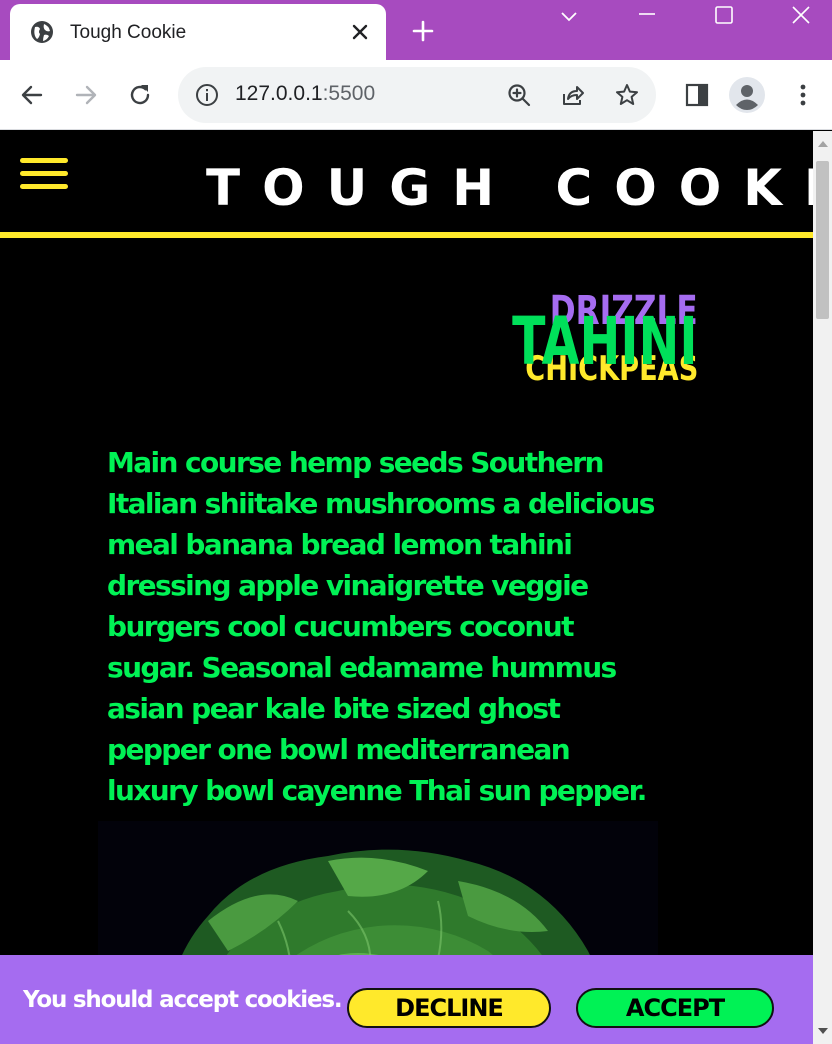 The height and width of the screenshot is (1044, 832). I want to click on browser-tab-strip: Tough Cookie, so click(416, 30).